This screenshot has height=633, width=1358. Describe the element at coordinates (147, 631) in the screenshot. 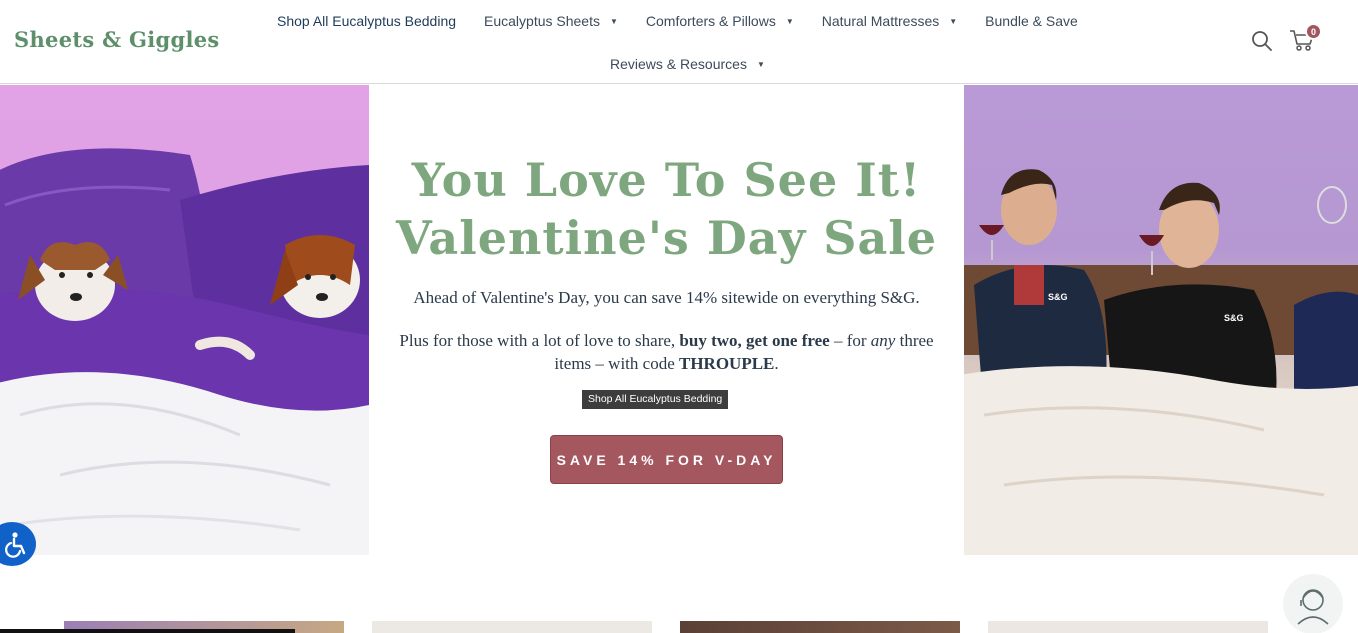

I see `carousel-indicator` at that location.